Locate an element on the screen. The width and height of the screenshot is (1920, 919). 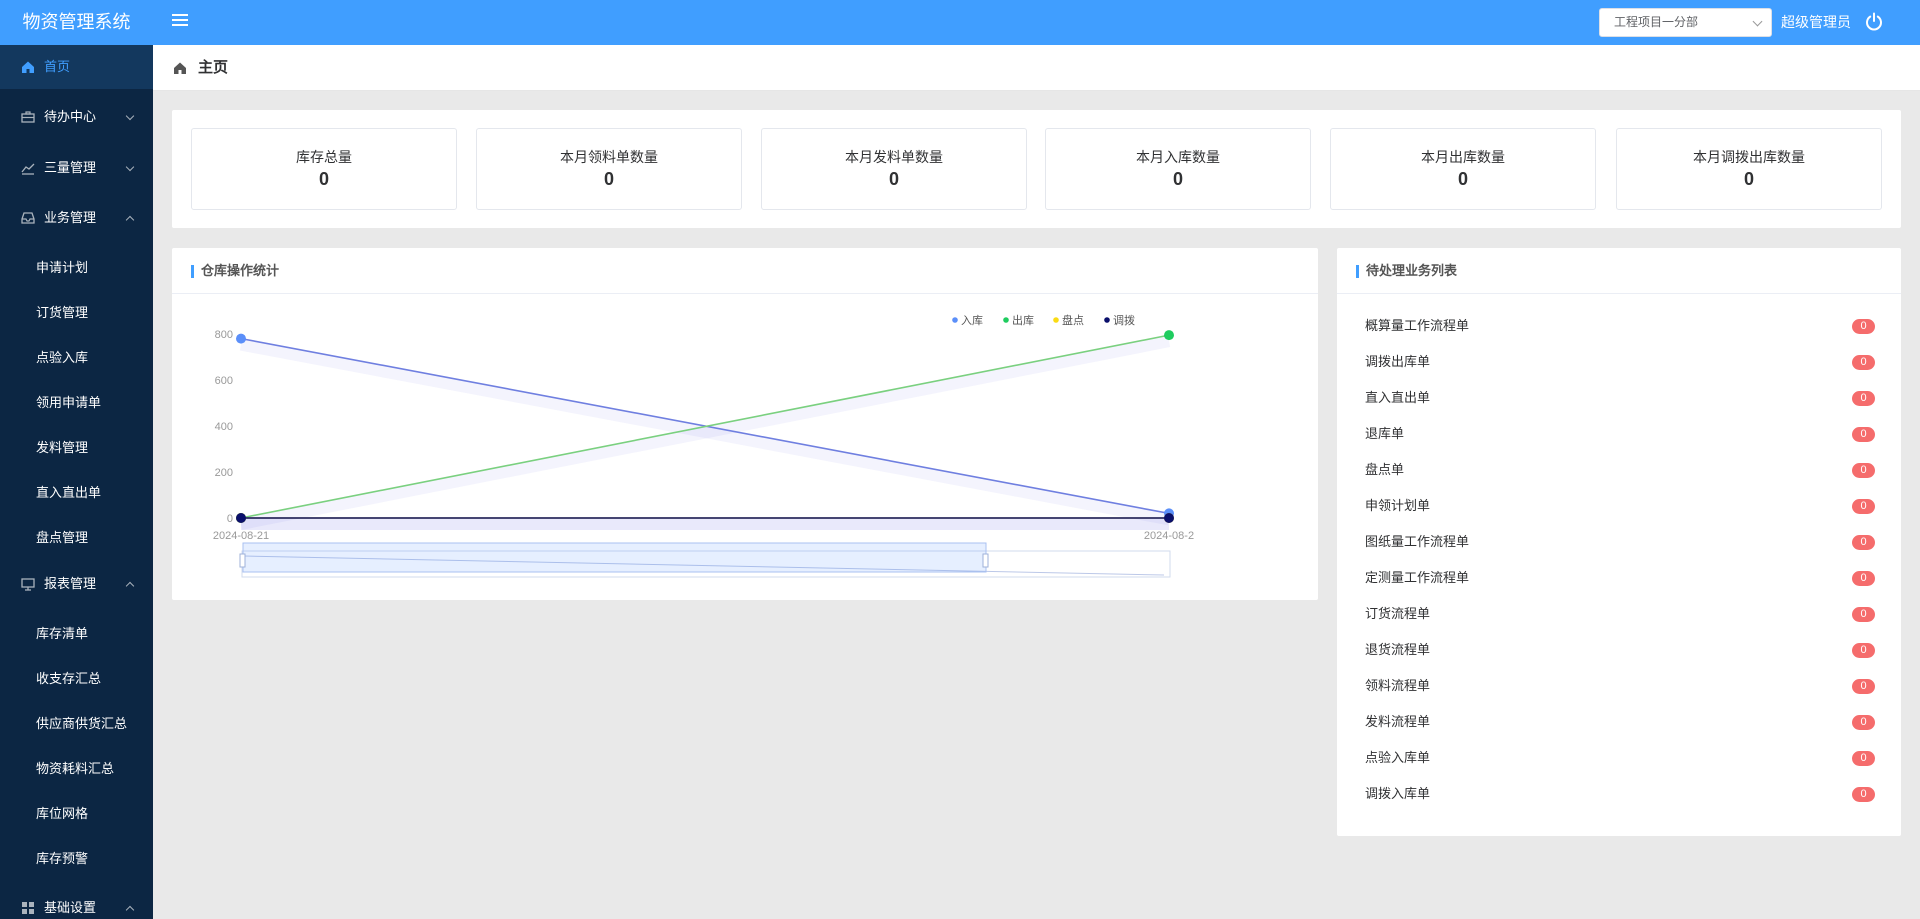
chevron-down-icon is located at coordinates (130, 167).